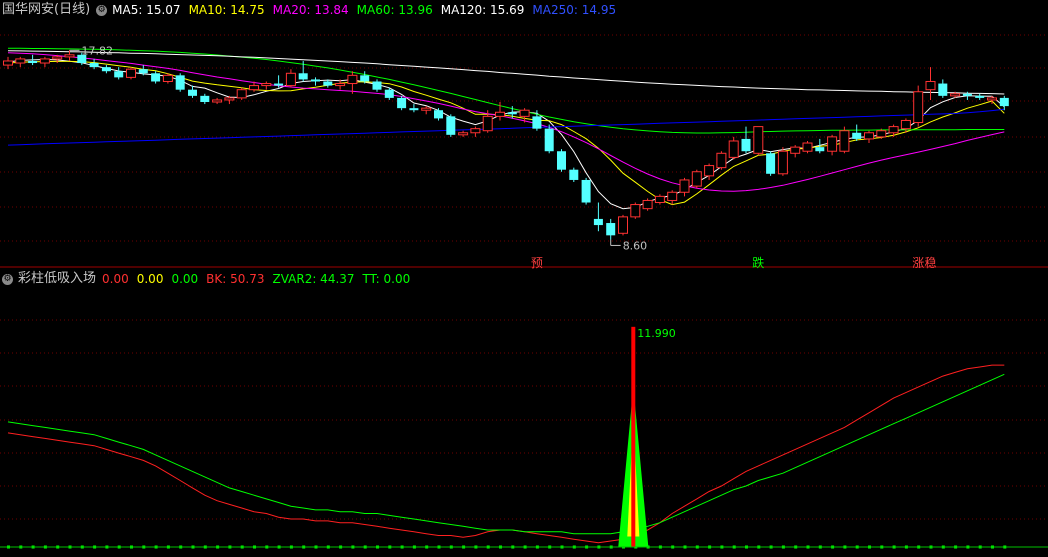 This screenshot has height=557, width=1048. I want to click on signal-label: 预, so click(537, 263).